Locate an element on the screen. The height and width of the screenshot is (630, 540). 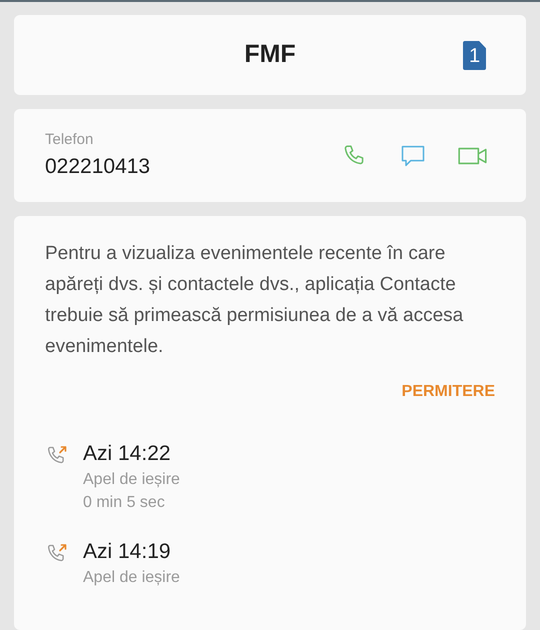
field-label: Telefon is located at coordinates (69, 140).